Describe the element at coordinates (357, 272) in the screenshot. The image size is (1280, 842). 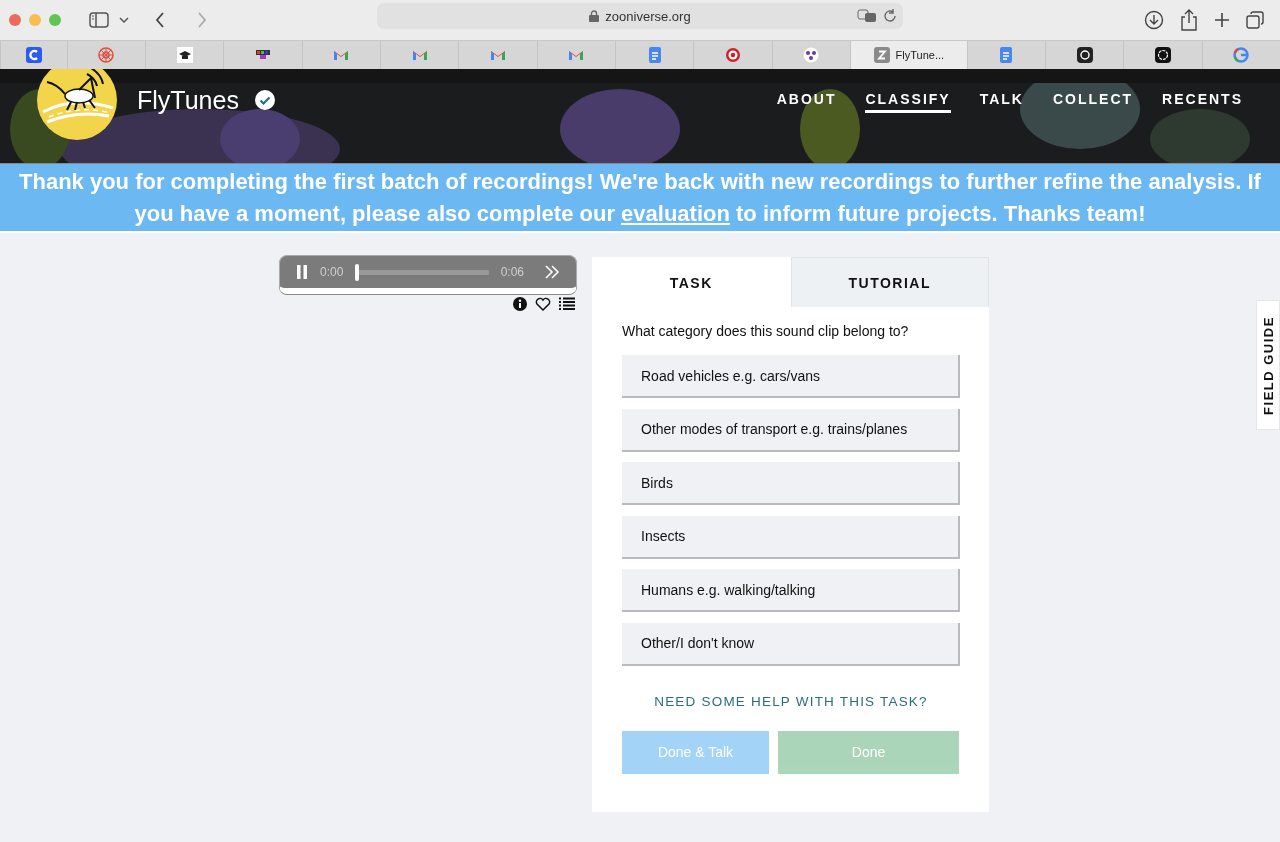
I see `seek-handle` at that location.